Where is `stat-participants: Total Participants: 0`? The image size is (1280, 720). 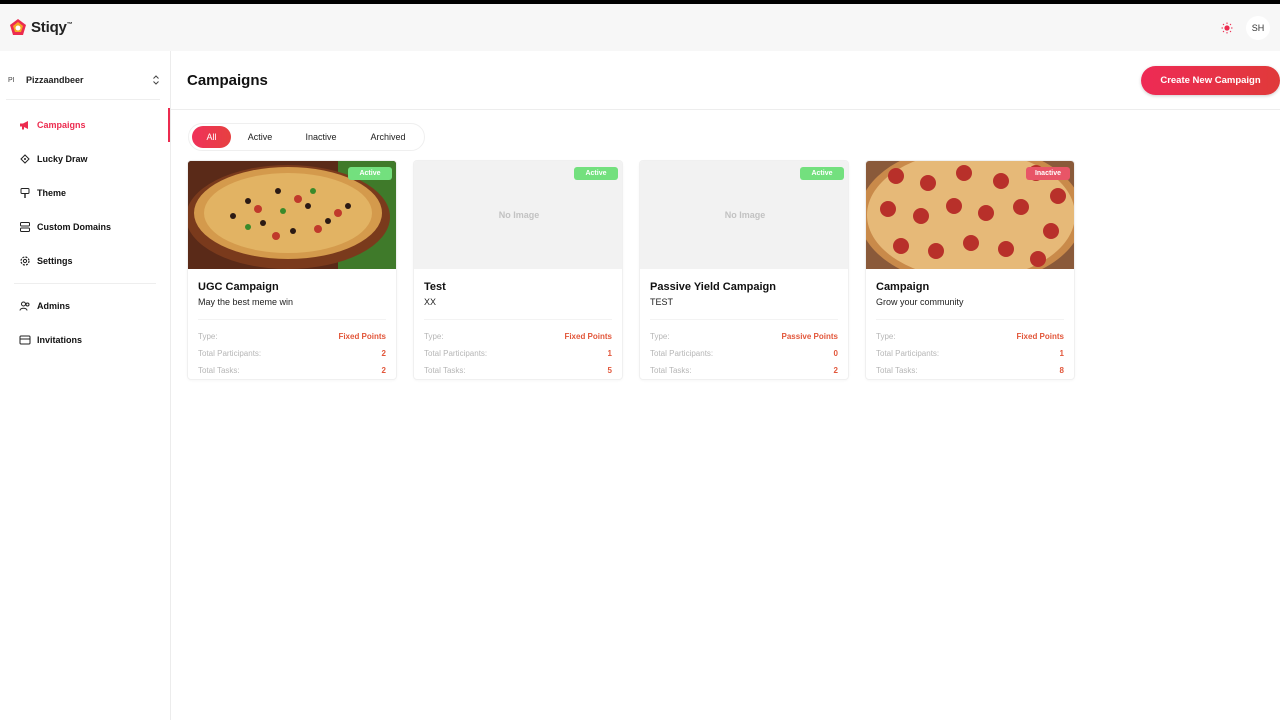
stat-participants: Total Participants: 0 is located at coordinates (744, 353).